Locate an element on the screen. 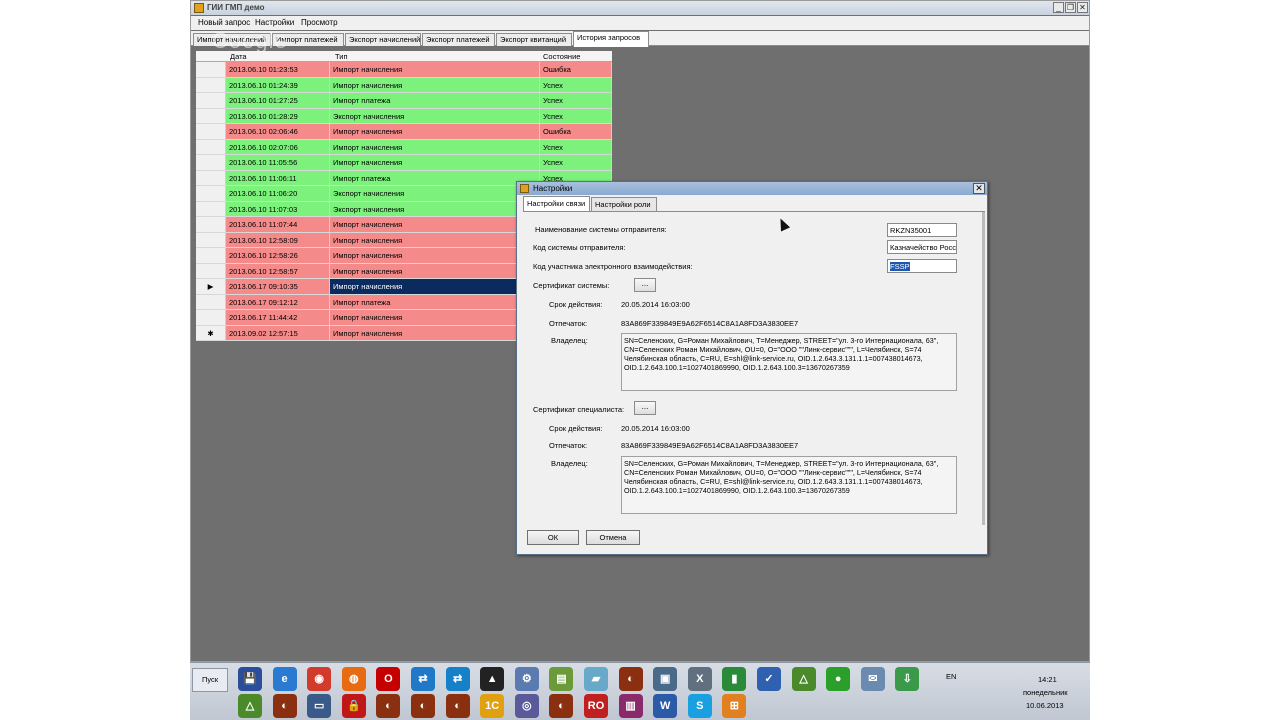 The image size is (1280, 720). helmet6-icon: ◐ is located at coordinates (561, 706).